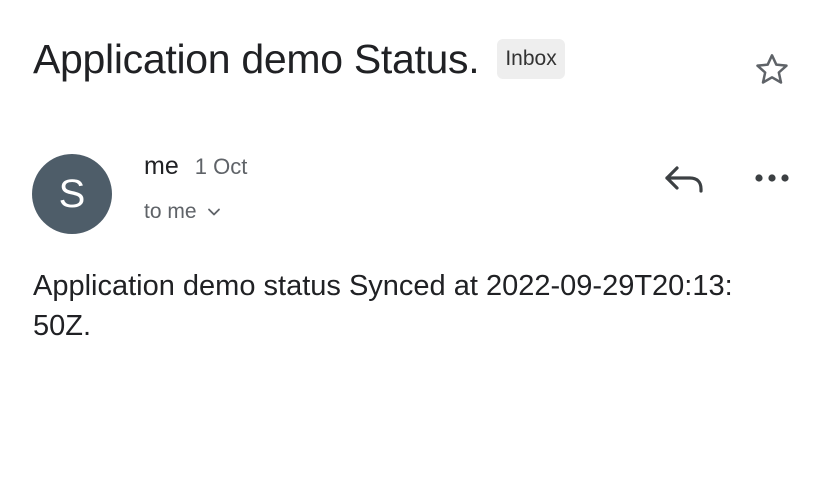 This screenshot has height=496, width=828. What do you see at coordinates (772, 178) in the screenshot?
I see `more-options-icon` at bounding box center [772, 178].